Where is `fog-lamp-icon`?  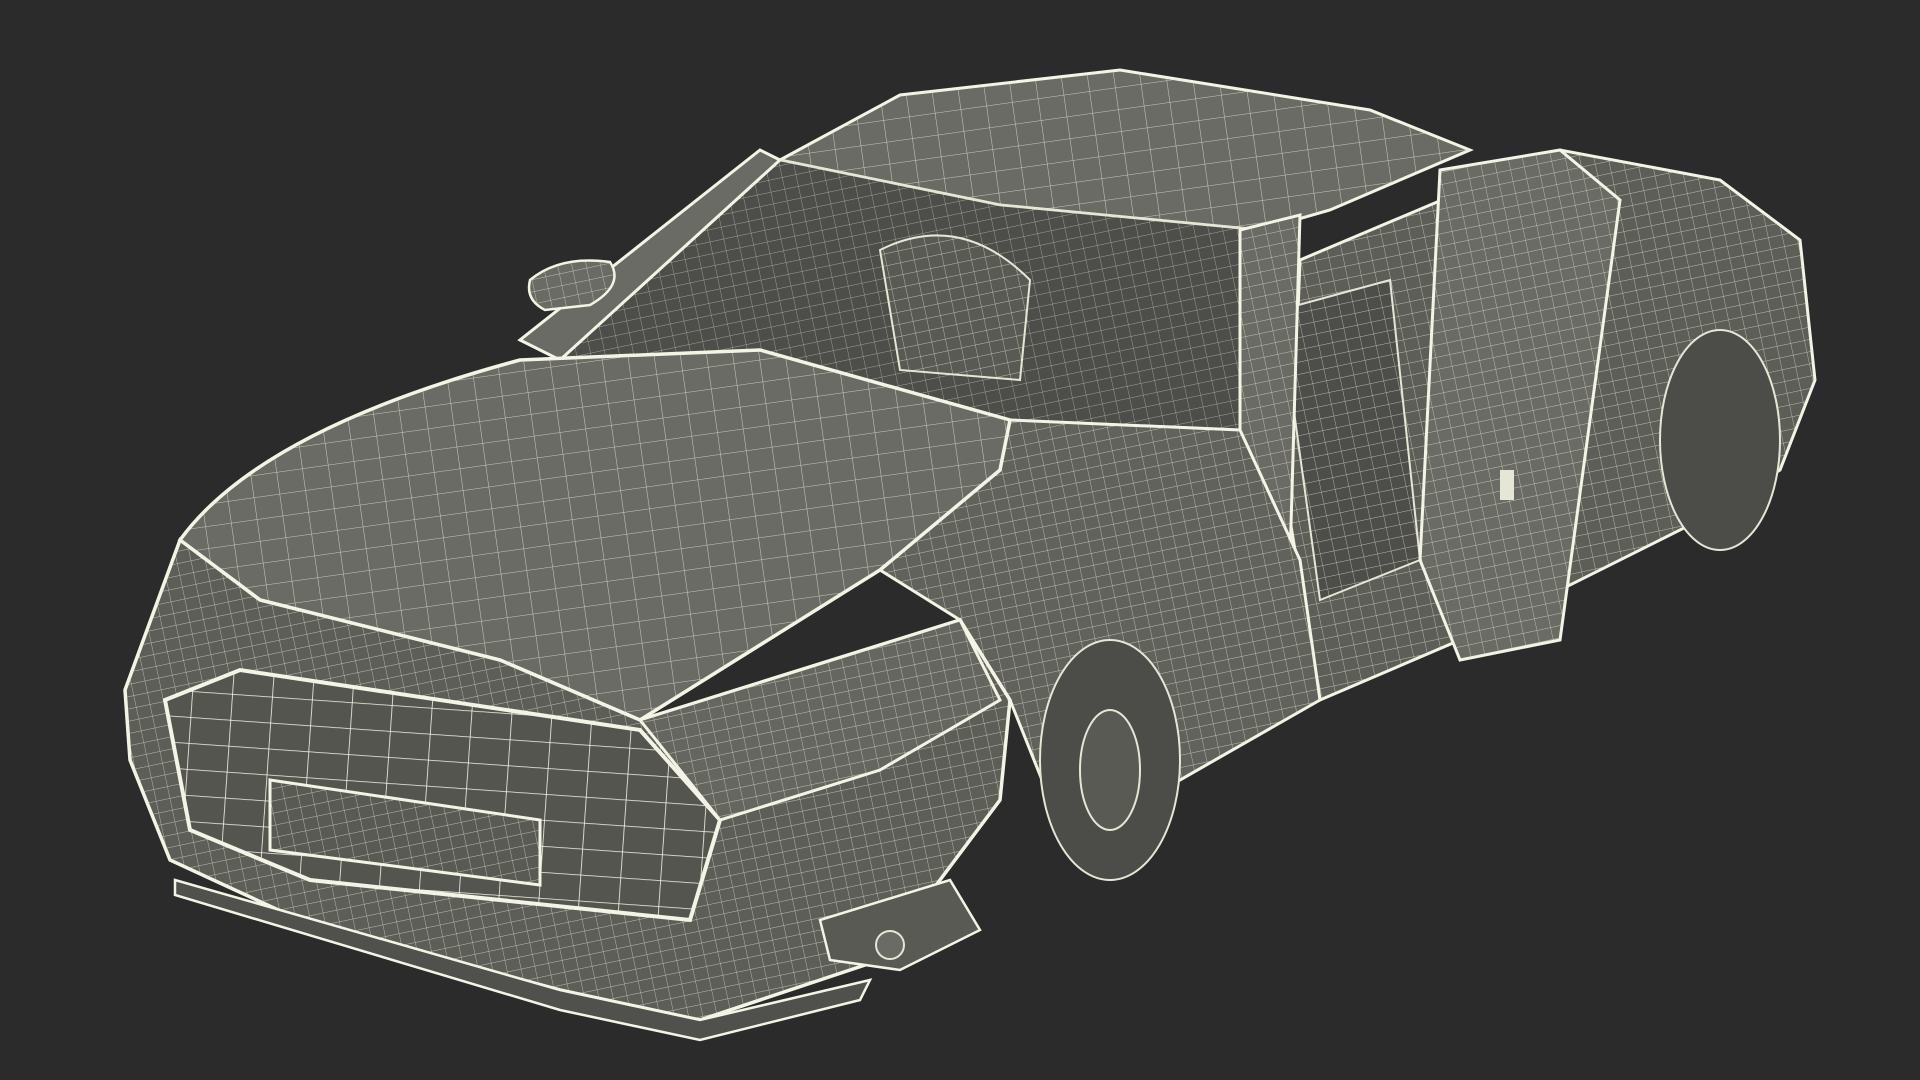
fog-lamp-icon is located at coordinates (890, 945).